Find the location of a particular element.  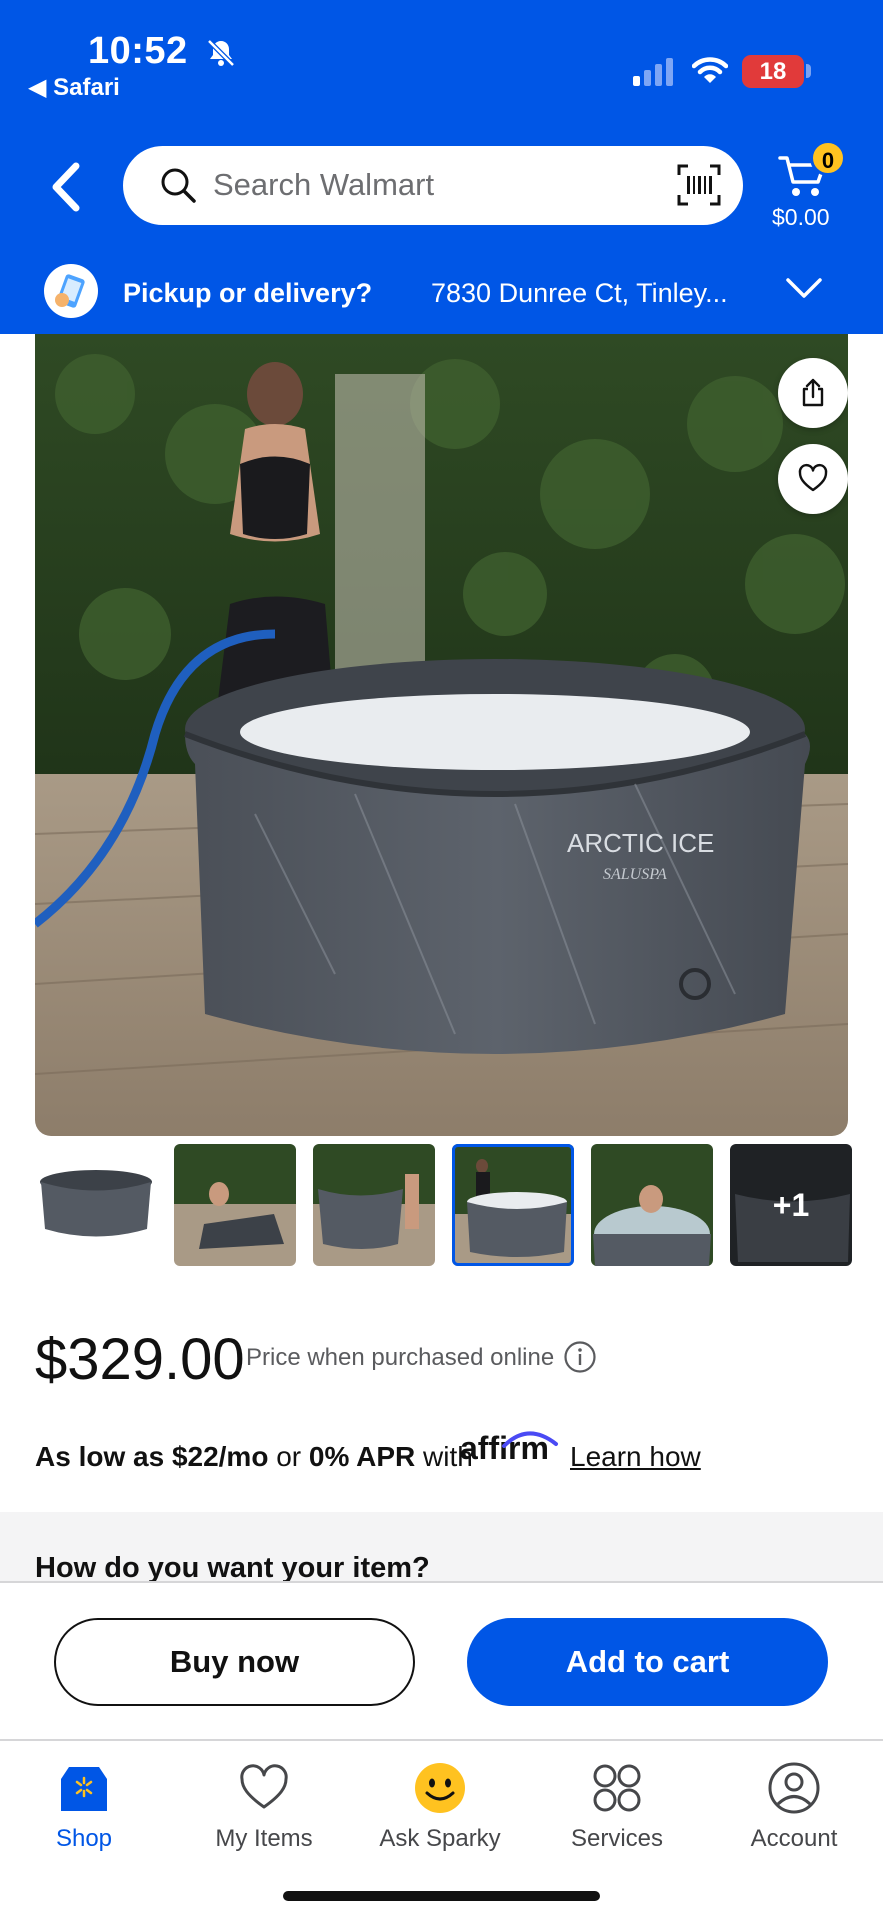

nav-ask-sparky: Ask Sparky is located at coordinates (440, 1816).